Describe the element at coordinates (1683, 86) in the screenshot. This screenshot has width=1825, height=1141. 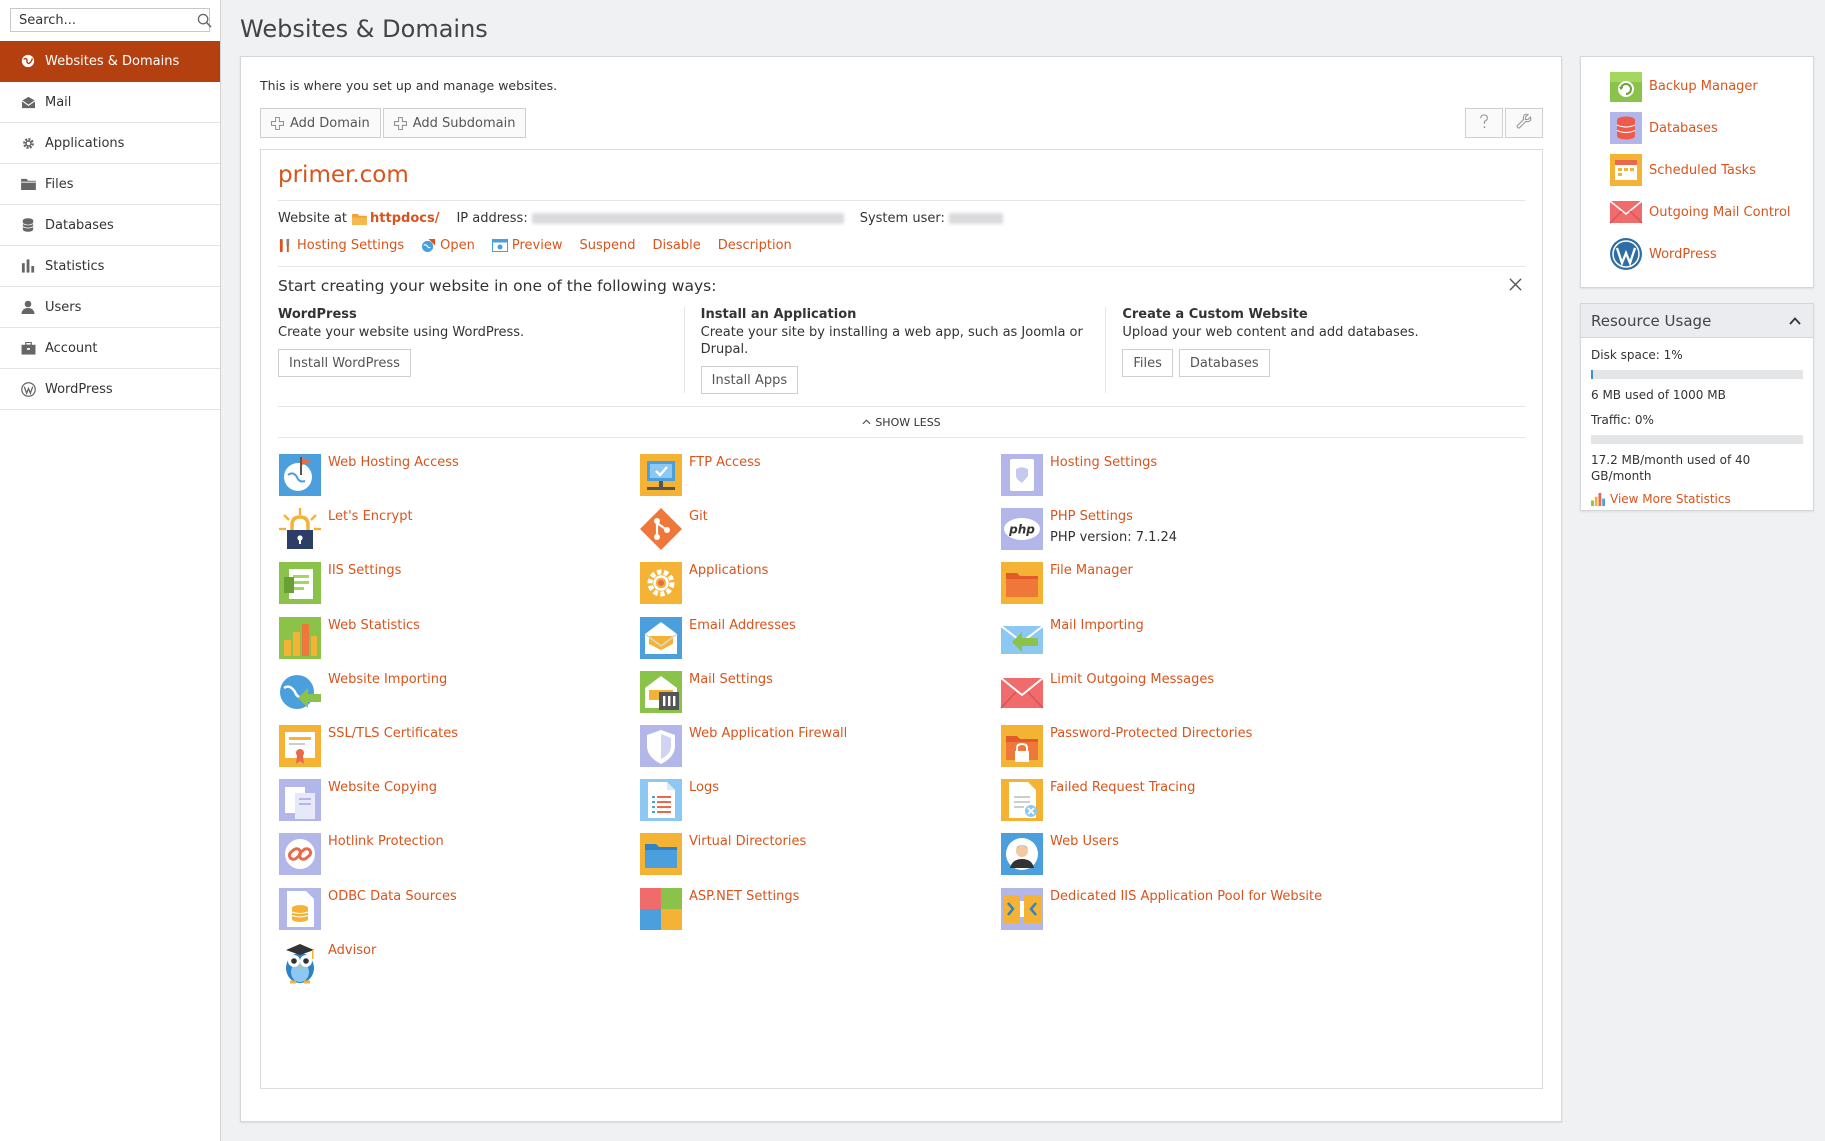
I see `shortcut-backup-manager: Backup Manager` at that location.